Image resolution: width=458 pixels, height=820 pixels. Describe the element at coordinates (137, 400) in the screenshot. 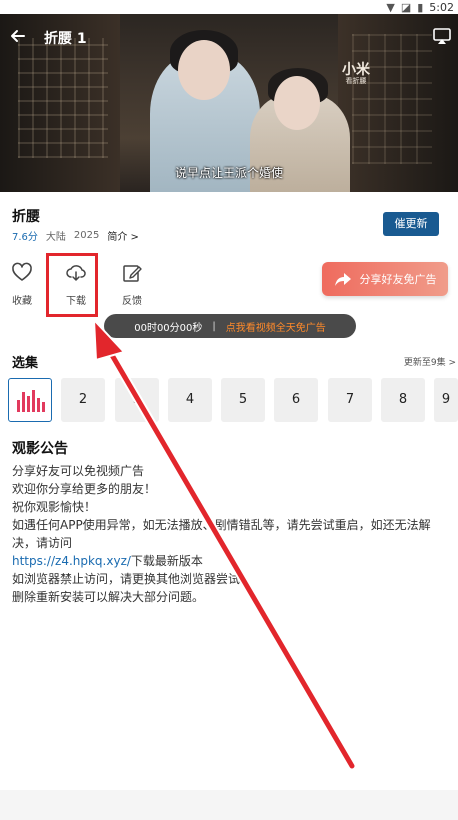

I see `episode-item: 3` at that location.